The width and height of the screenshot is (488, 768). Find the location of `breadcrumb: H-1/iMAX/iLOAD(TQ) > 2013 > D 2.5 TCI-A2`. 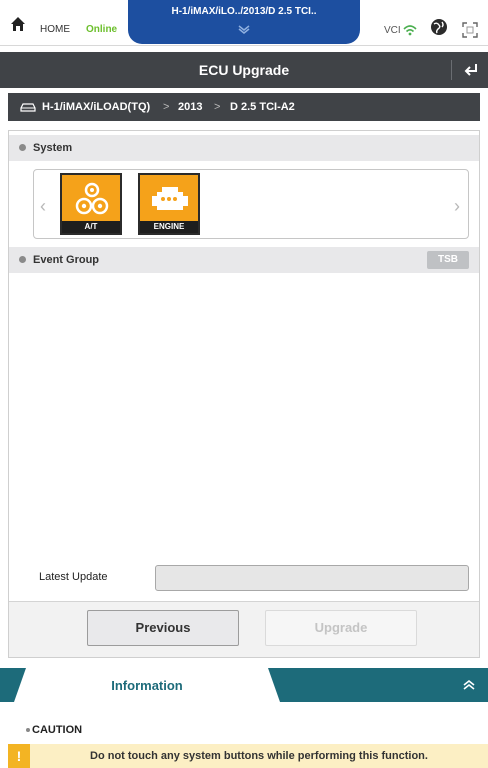

breadcrumb: H-1/iMAX/iLOAD(TQ) > 2013 > D 2.5 TCI-A2 is located at coordinates (244, 107).